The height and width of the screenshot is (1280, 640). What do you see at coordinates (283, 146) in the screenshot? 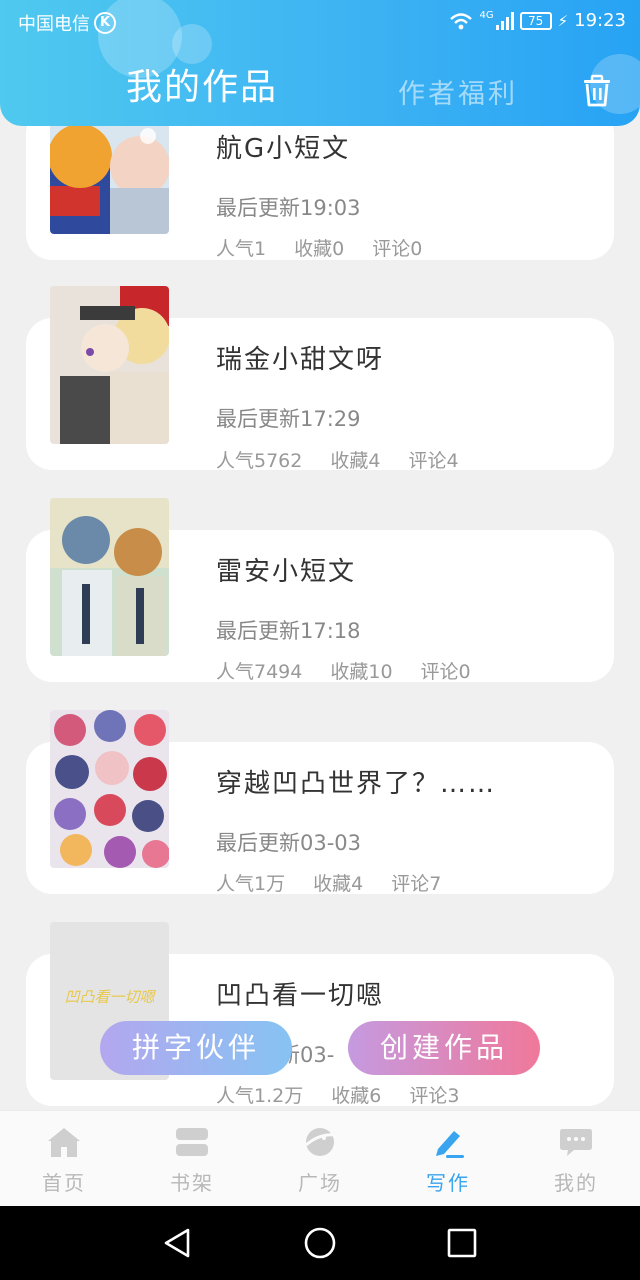
I see `work-title: 航G小短文` at bounding box center [283, 146].